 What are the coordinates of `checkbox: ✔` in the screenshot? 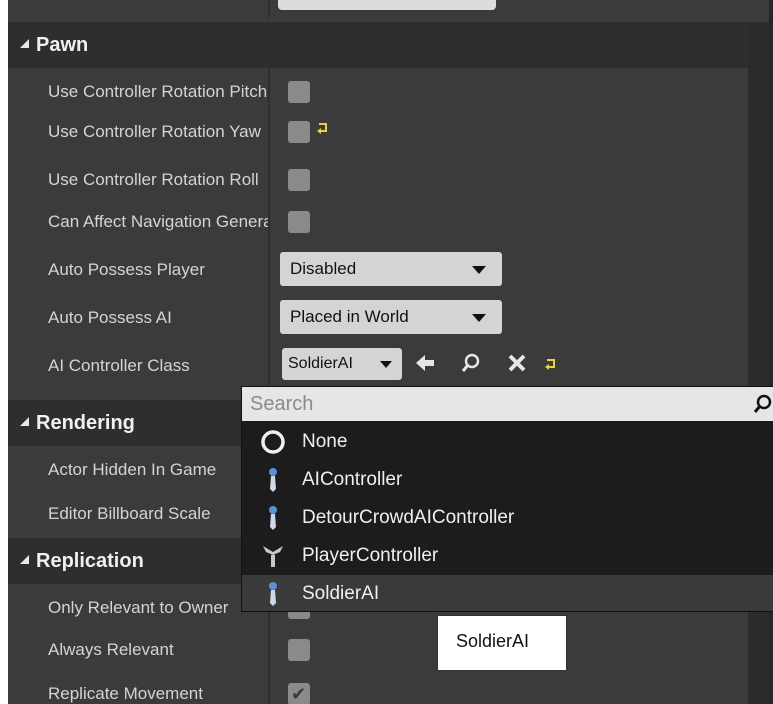 It's located at (299, 693).